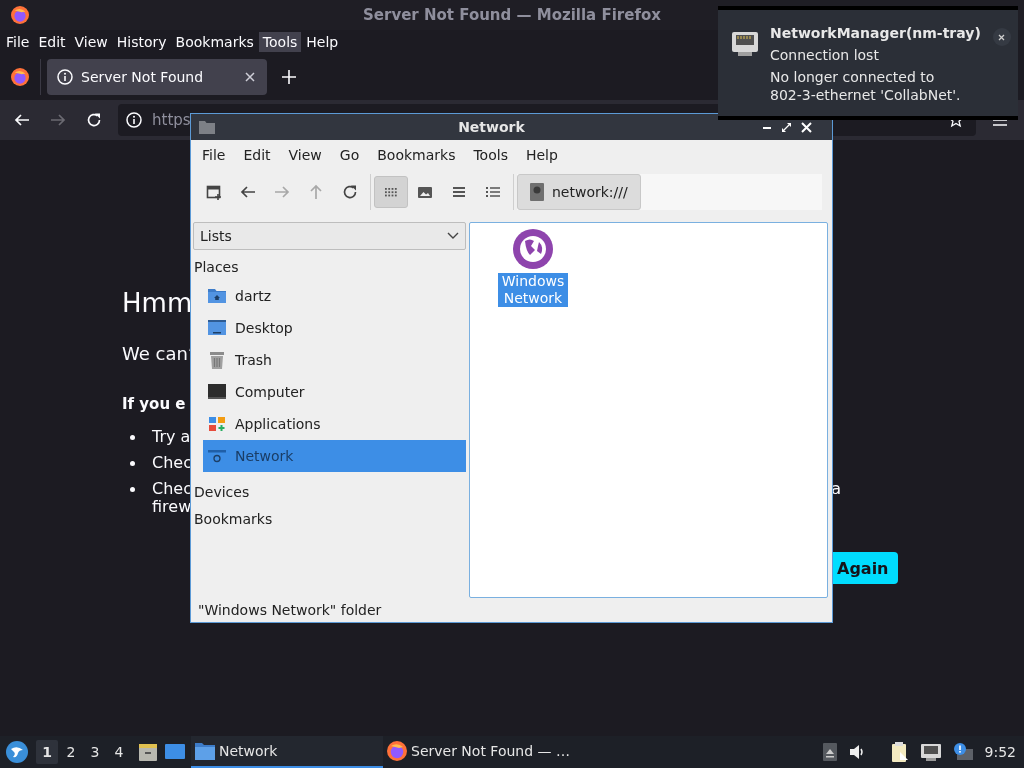 The width and height of the screenshot is (1024, 768). I want to click on notification-summary: Connection lost, so click(825, 55).